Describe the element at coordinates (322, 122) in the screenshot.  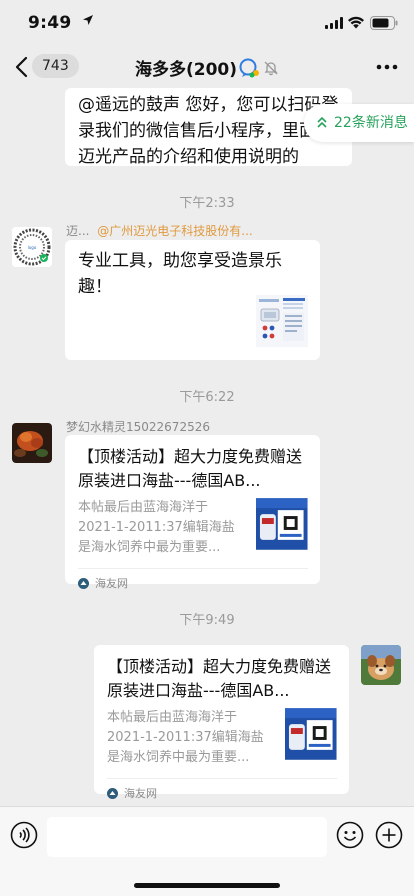
I see `double-chevron-up-icon` at that location.